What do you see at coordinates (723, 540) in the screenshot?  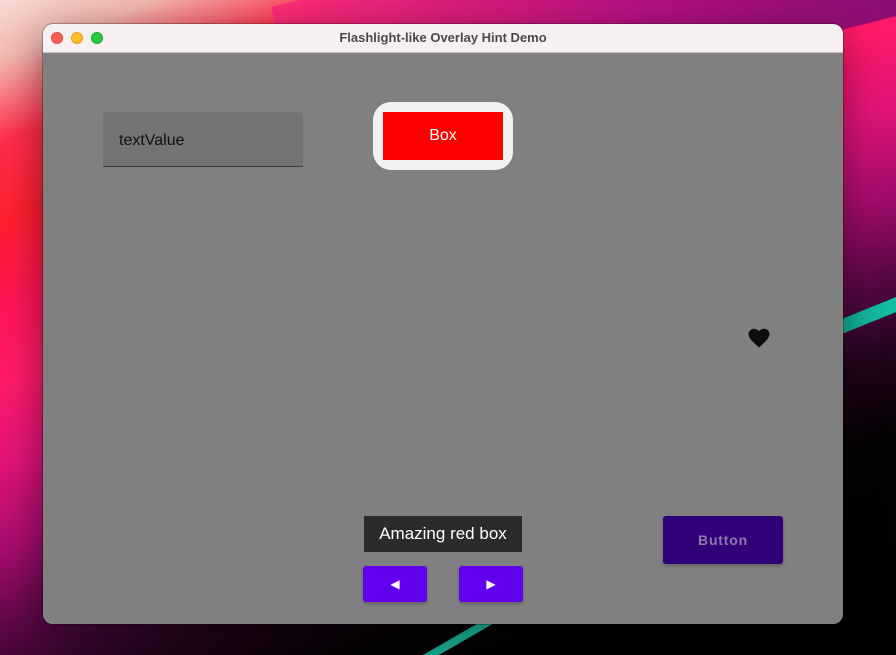 I see `action-button: Button` at bounding box center [723, 540].